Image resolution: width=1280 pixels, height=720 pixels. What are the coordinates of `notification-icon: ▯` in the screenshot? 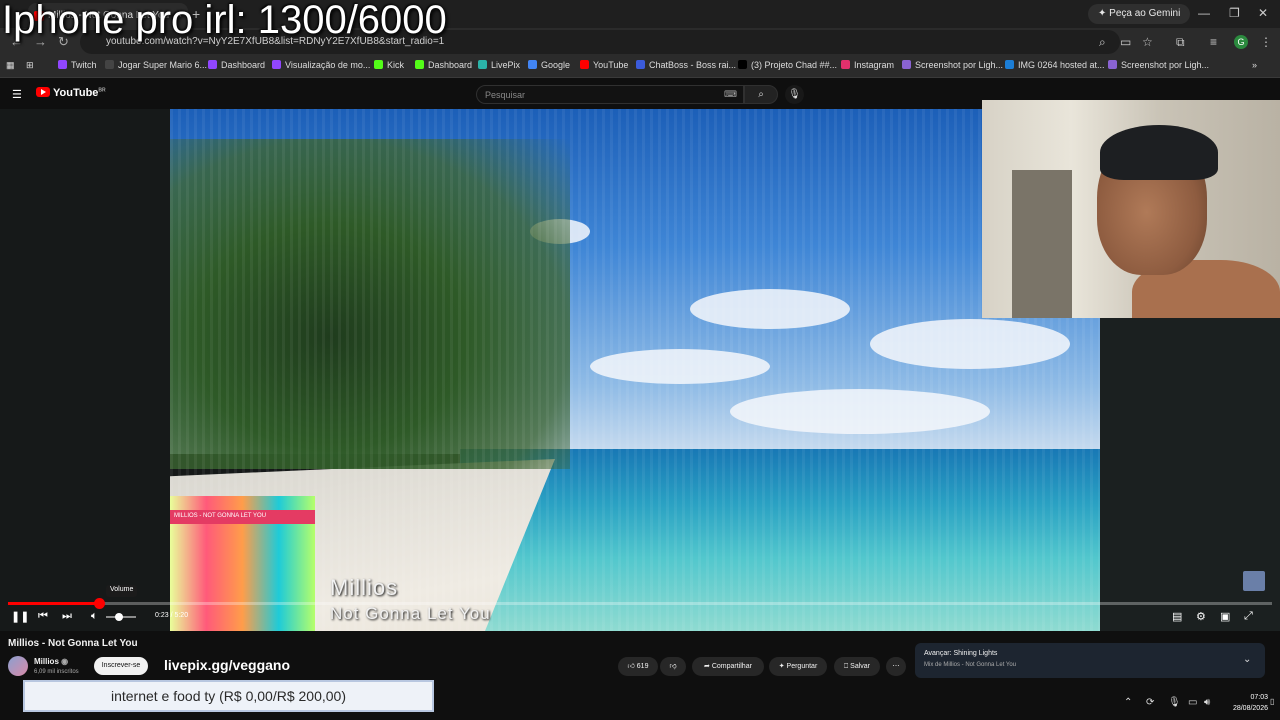 It's located at (1272, 701).